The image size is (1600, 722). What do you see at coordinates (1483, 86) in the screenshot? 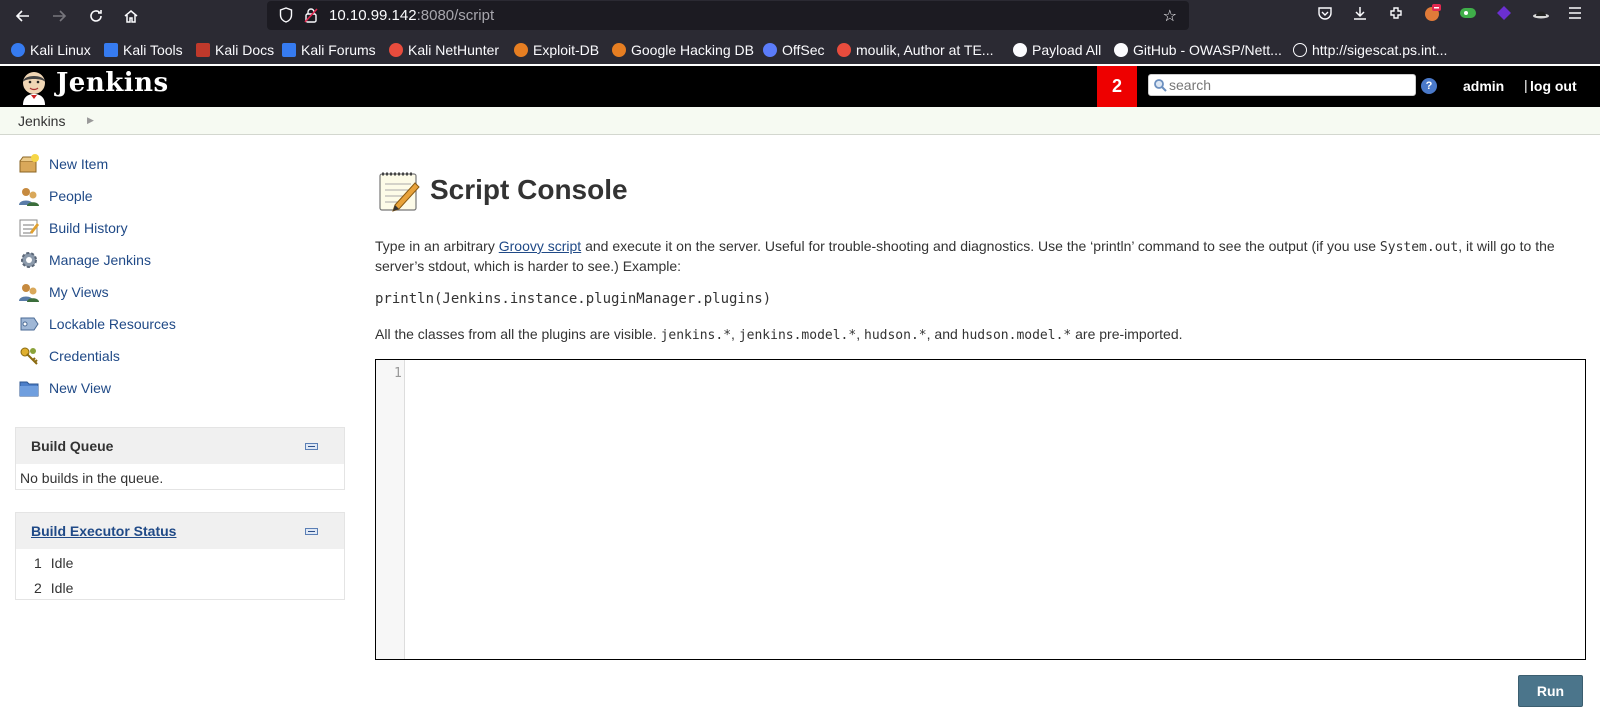
I see `user-link: admin` at bounding box center [1483, 86].